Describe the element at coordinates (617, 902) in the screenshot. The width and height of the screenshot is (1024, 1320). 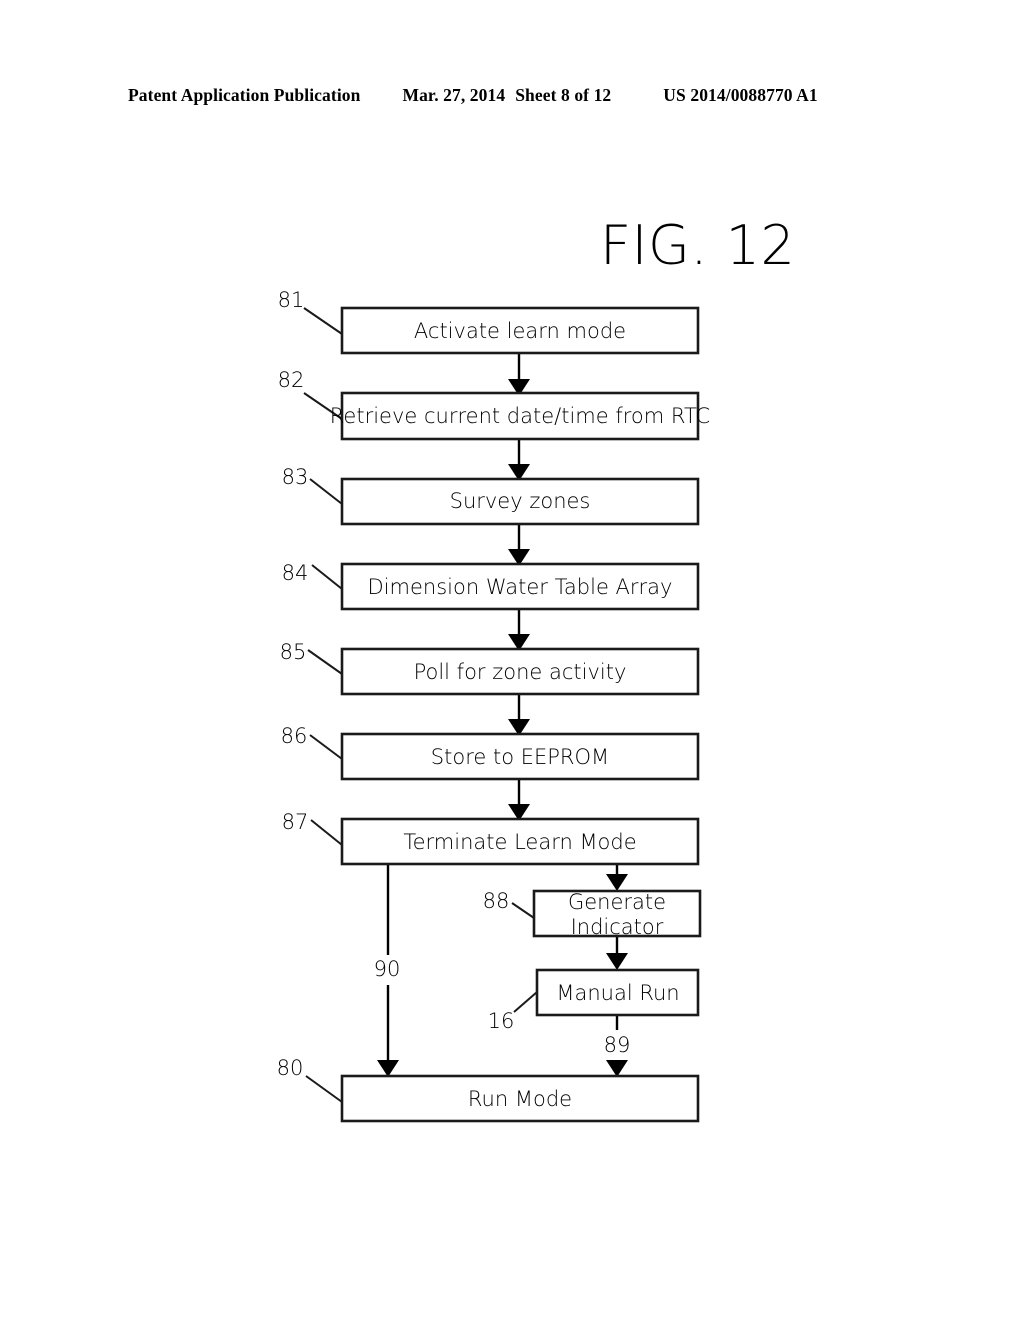
I see `node-label-88-line1: Generate` at that location.